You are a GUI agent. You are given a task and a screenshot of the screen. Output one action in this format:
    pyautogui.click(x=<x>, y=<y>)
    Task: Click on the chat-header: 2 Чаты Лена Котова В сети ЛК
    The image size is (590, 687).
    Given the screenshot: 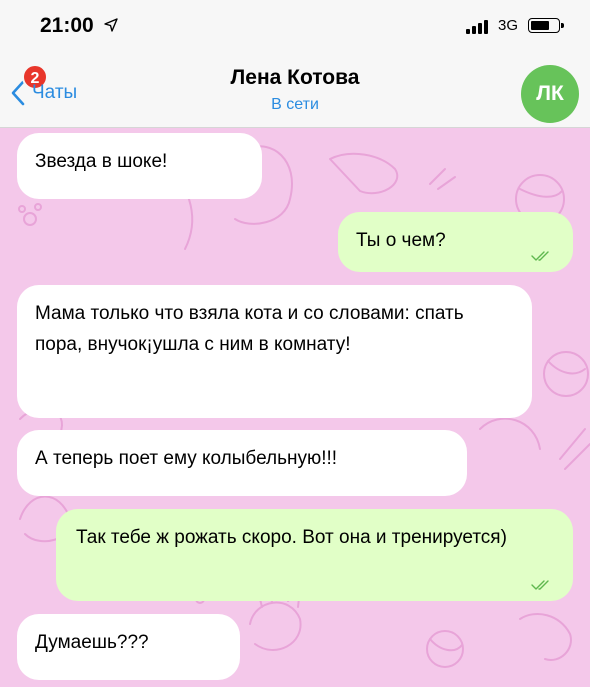 What is the action you would take?
    pyautogui.click(x=295, y=89)
    